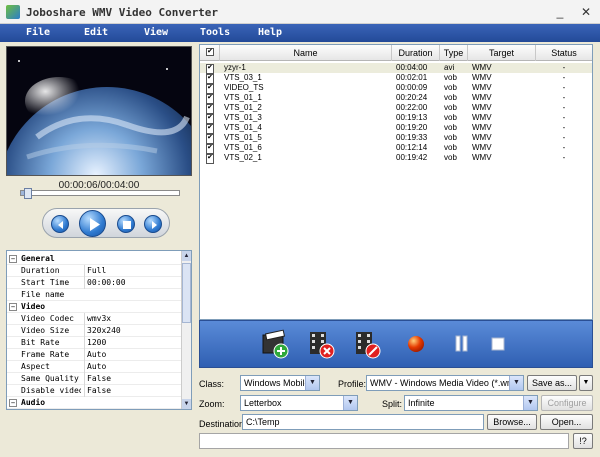 The width and height of the screenshot is (600, 457). I want to click on stop-playback-icon, so click(127, 225).